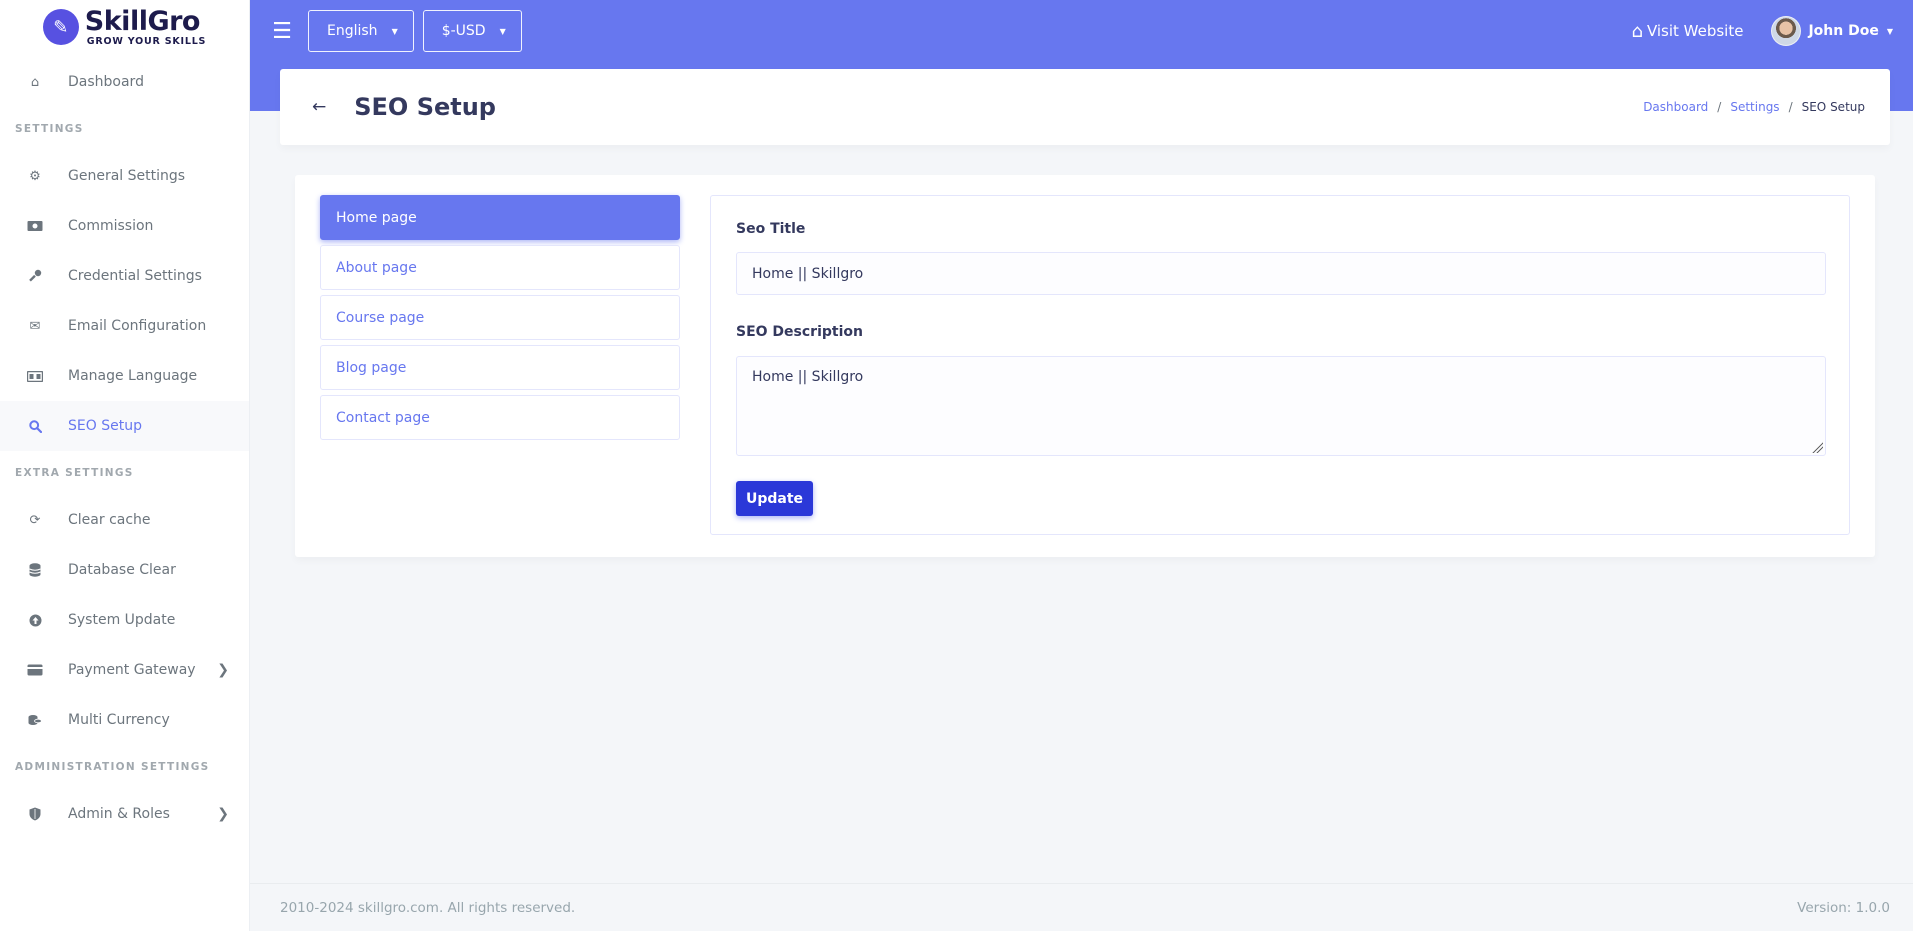 The width and height of the screenshot is (1913, 931). Describe the element at coordinates (799, 332) in the screenshot. I see `seo-description-label: SEO Description` at that location.